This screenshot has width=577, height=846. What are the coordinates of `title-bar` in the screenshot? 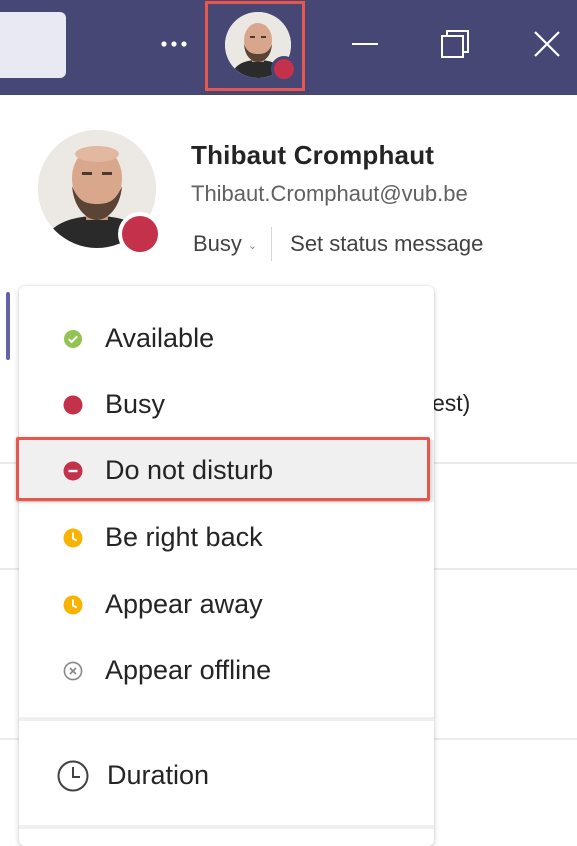 It's located at (288, 47).